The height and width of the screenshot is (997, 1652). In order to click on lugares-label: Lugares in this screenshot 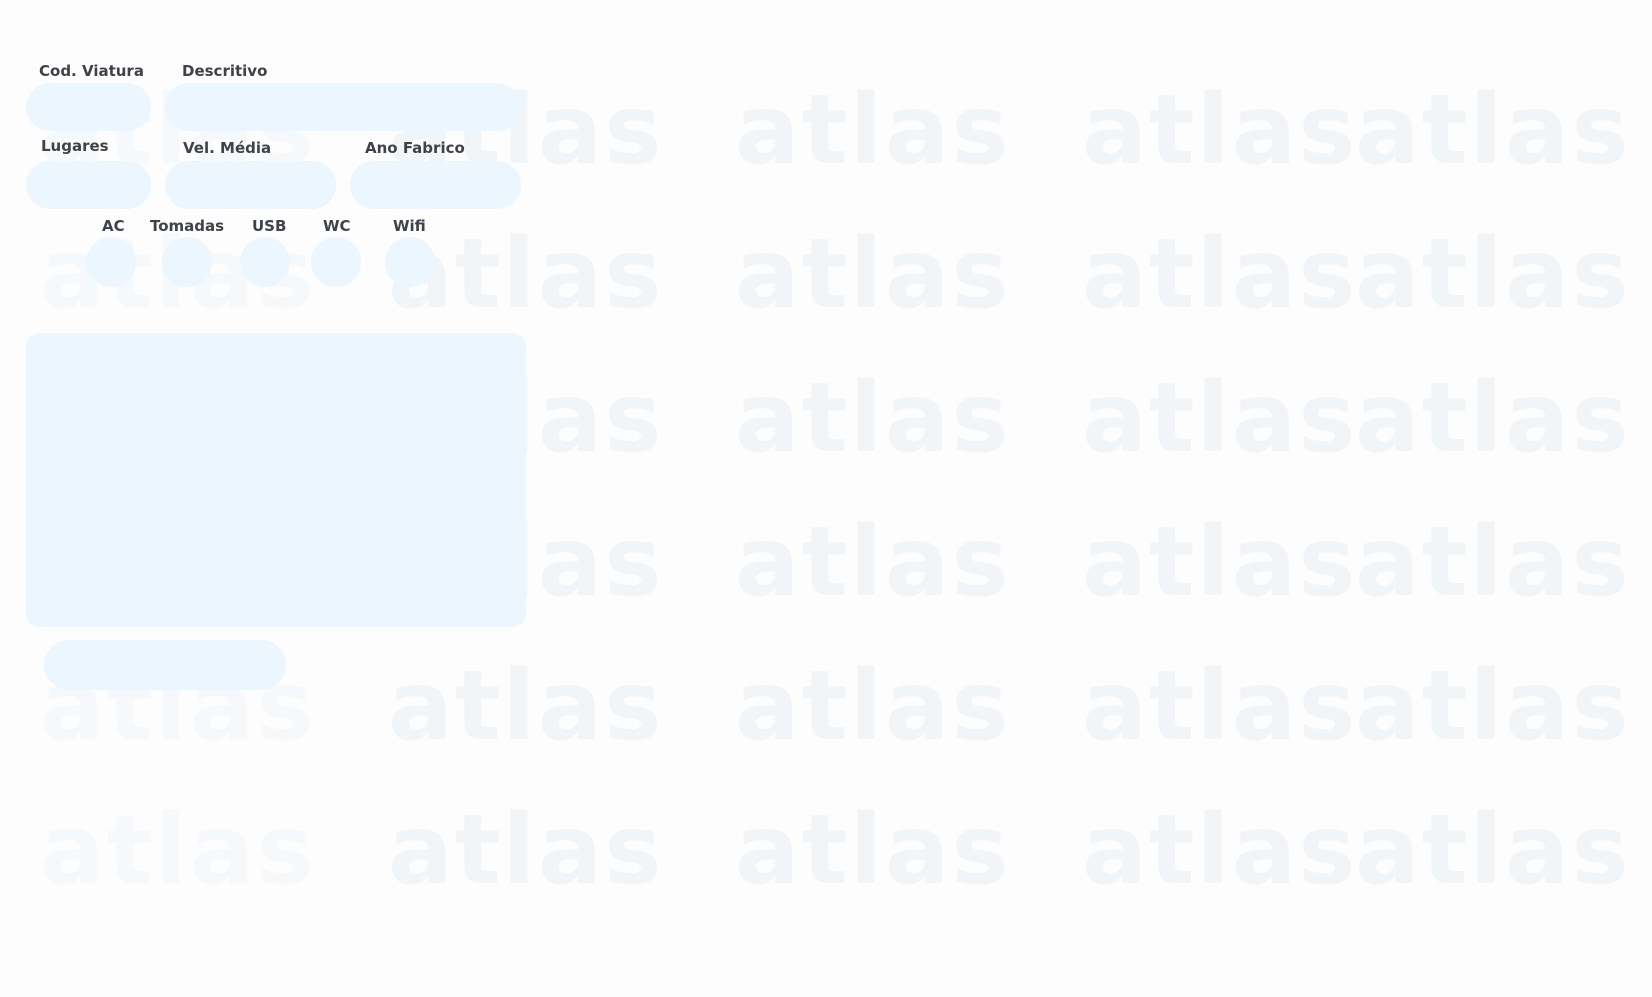, I will do `click(75, 146)`.